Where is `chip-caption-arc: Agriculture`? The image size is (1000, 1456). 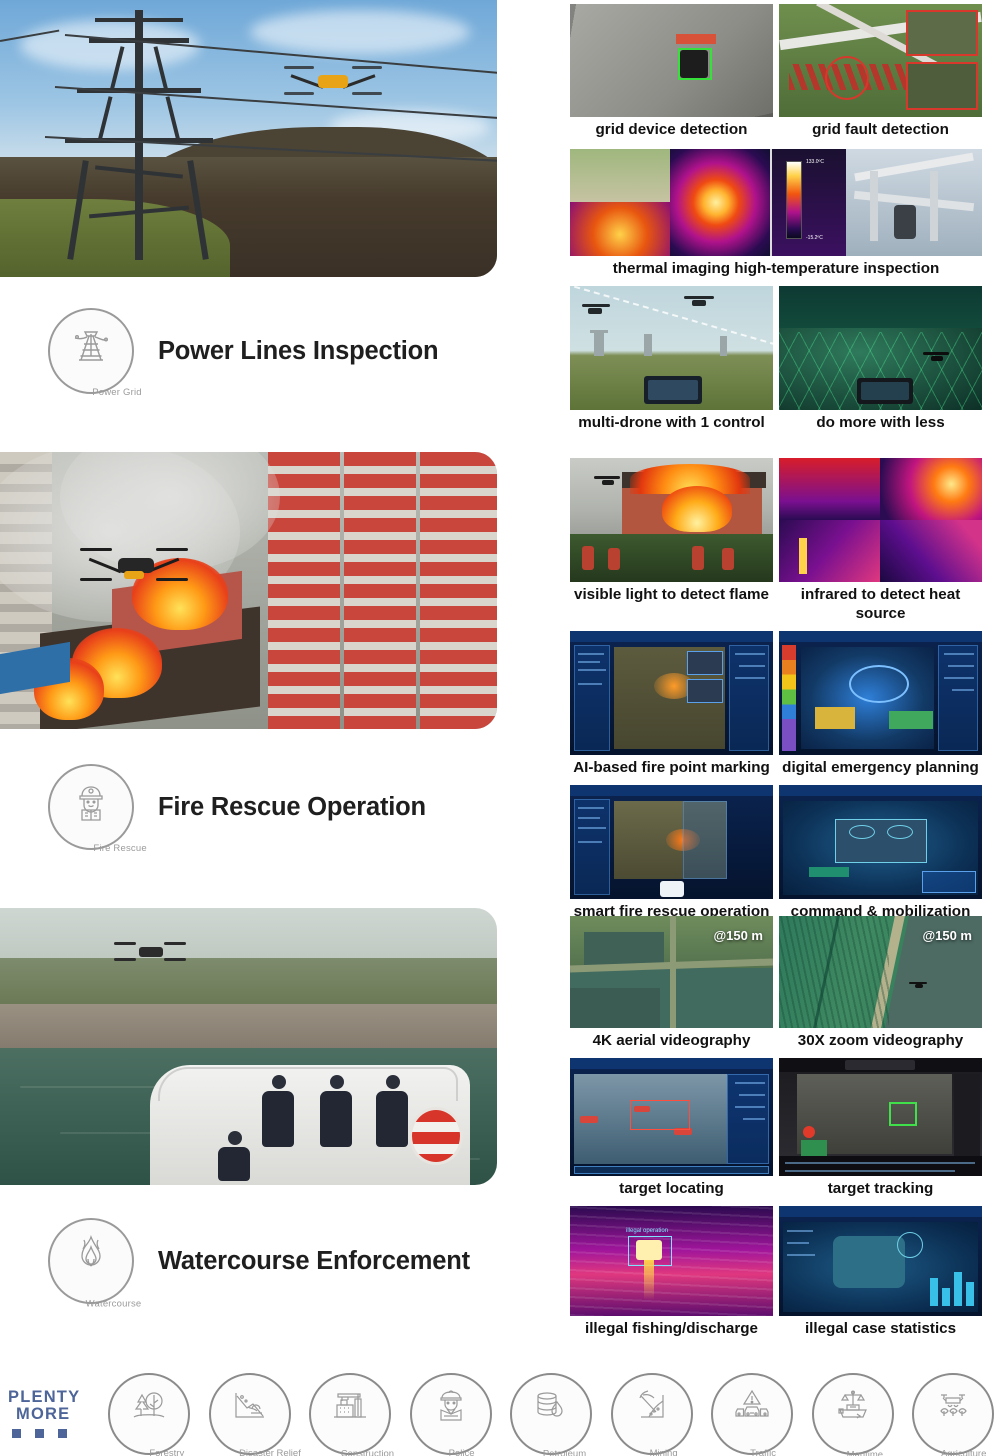
chip-caption-arc: Agriculture is located at coordinates (963, 1451).